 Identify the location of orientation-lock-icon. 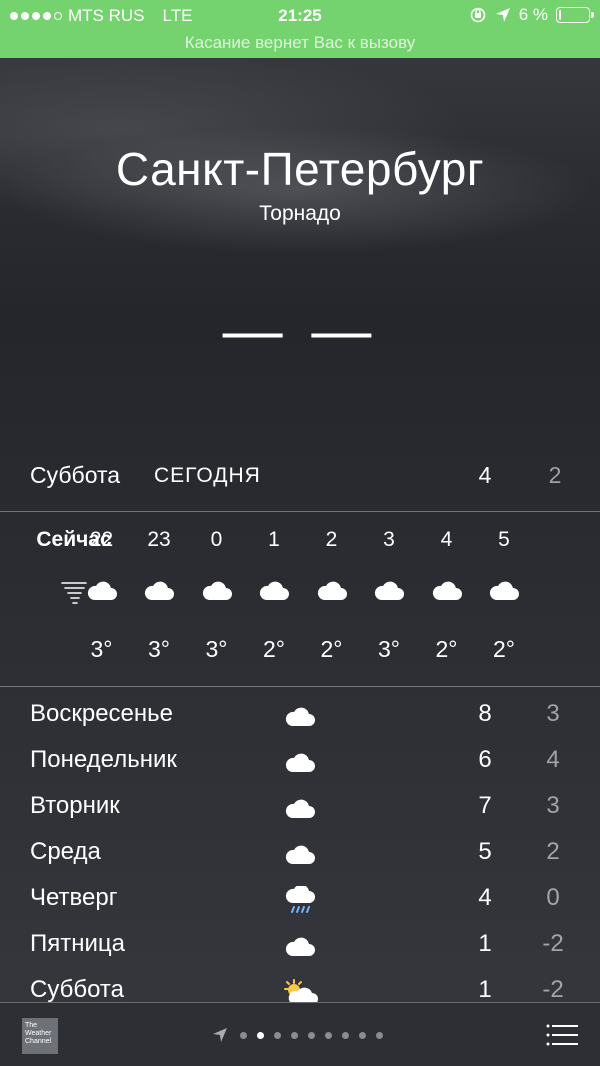
(478, 15).